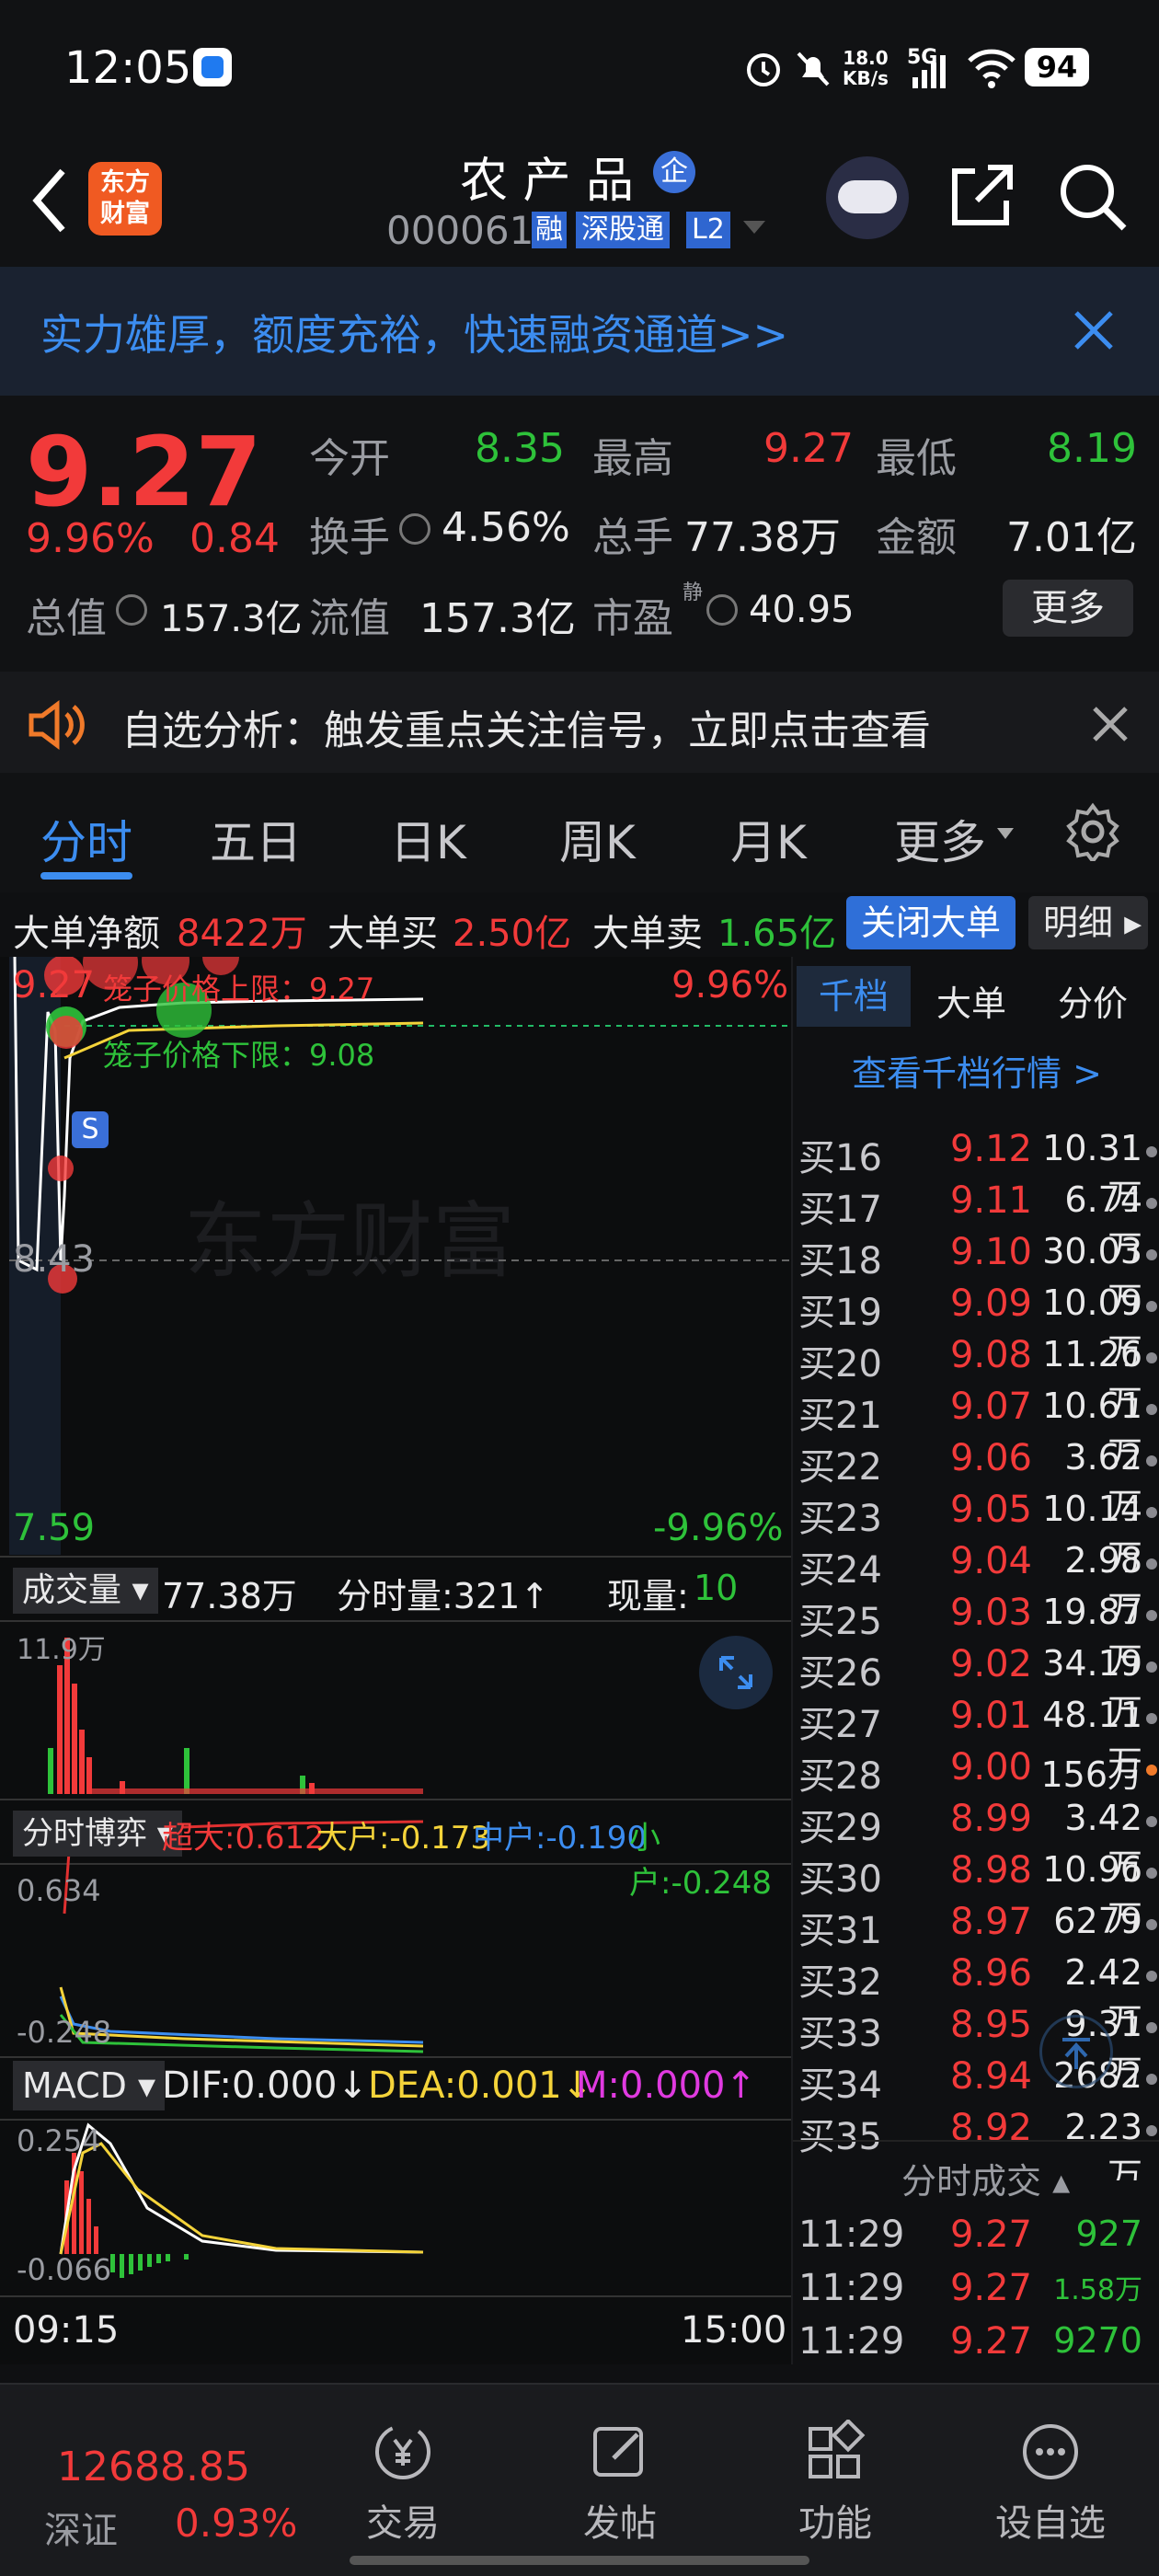 This screenshot has width=1159, height=2576. I want to click on watermark: 东方财富, so click(349, 1242).